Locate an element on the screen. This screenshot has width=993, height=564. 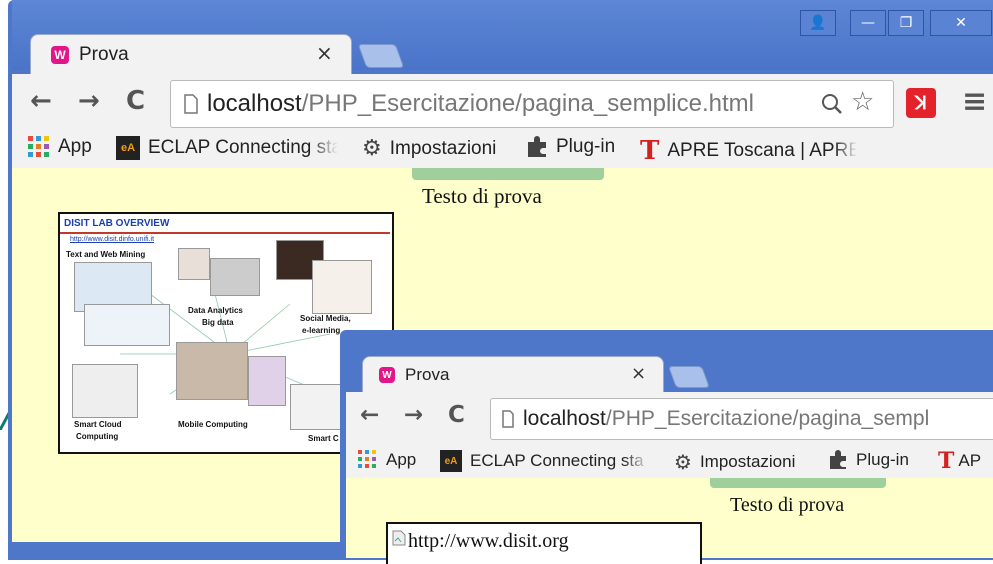
image-label: Computing is located at coordinates (97, 436).